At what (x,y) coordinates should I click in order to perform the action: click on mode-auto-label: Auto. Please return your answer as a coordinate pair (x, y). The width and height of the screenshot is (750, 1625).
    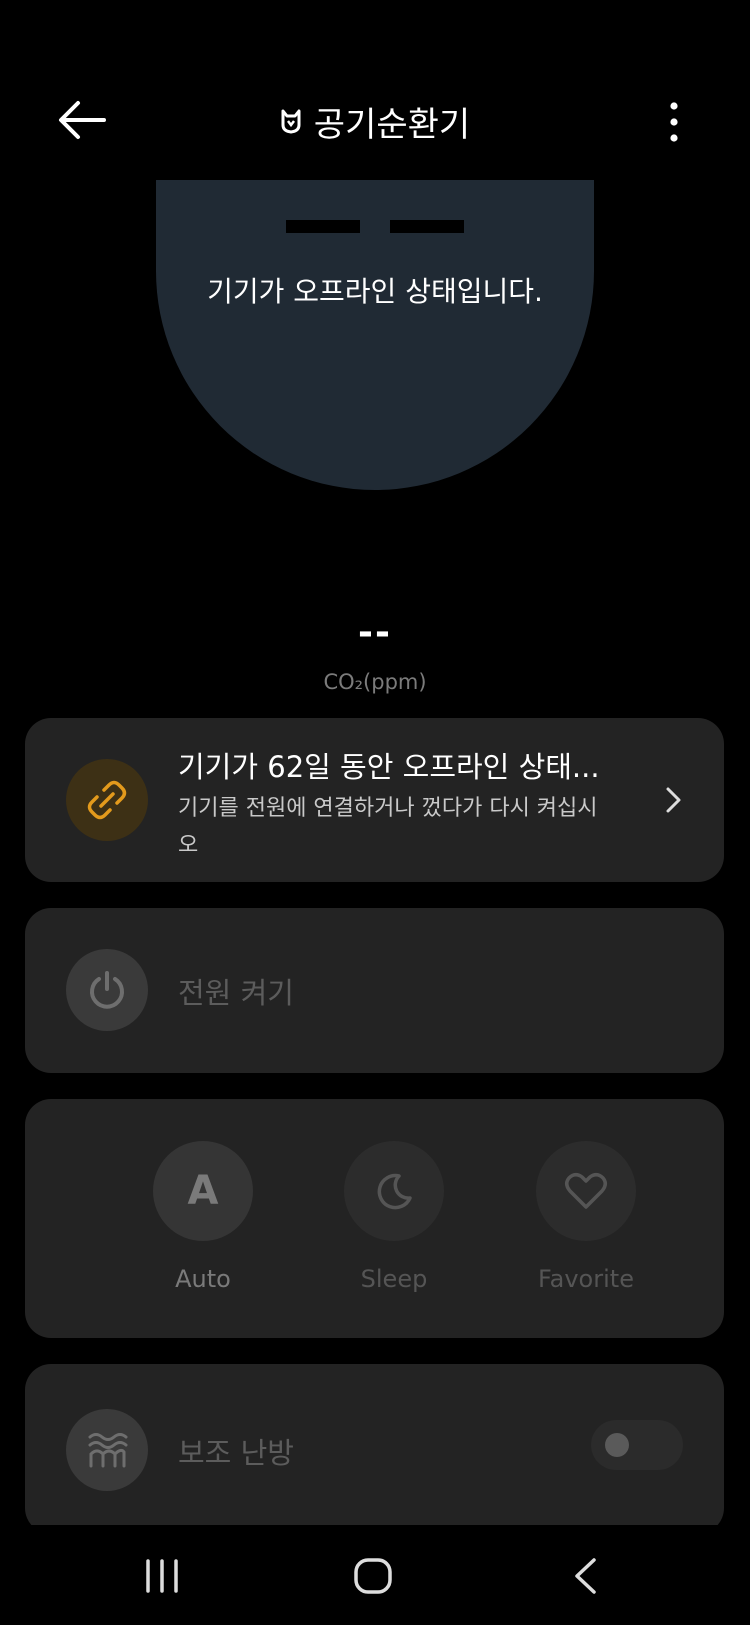
    Looking at the image, I should click on (203, 1279).